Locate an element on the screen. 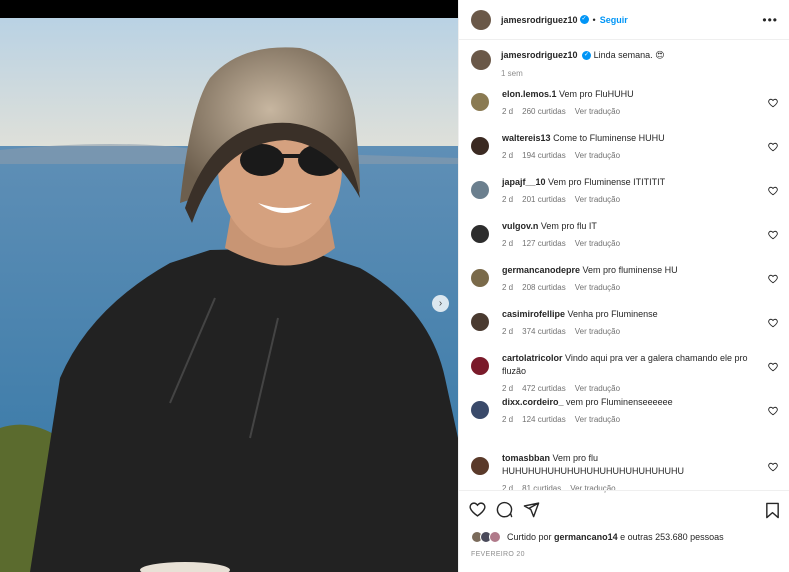 This screenshot has width=789, height=572. comment-meta: 2 d 124 curtidas Ver tradução is located at coordinates (633, 419).